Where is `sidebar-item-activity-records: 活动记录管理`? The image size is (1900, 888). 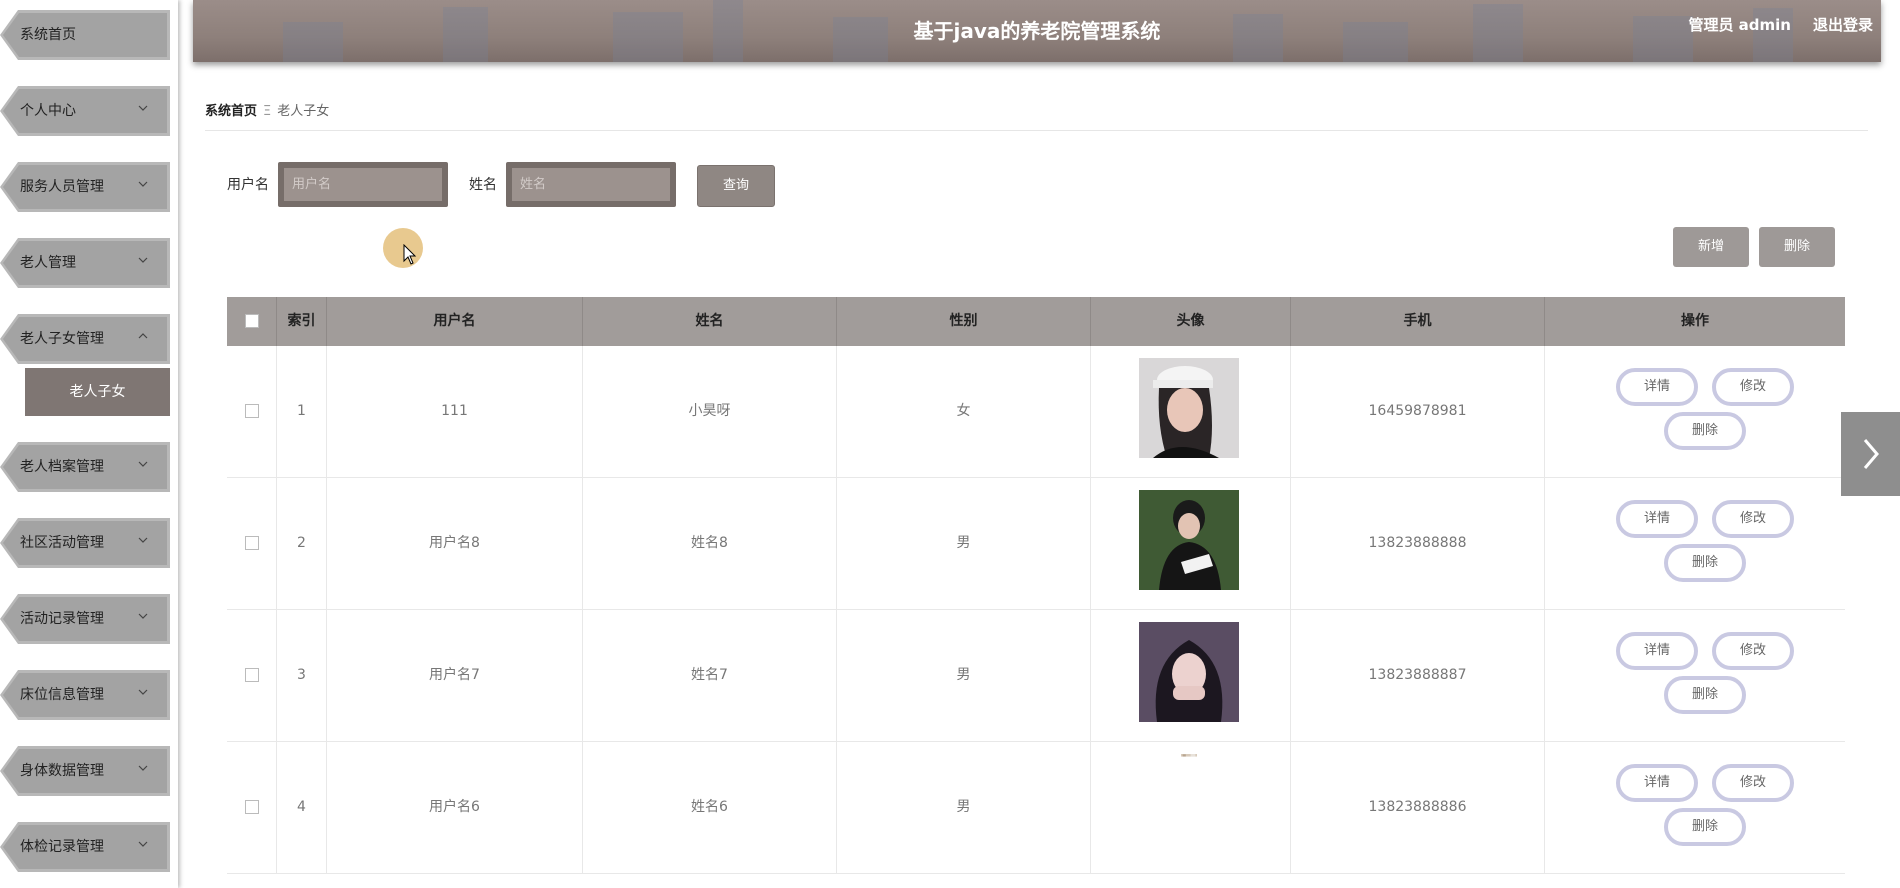
sidebar-item-activity-records: 活动记录管理 is located at coordinates (85, 619).